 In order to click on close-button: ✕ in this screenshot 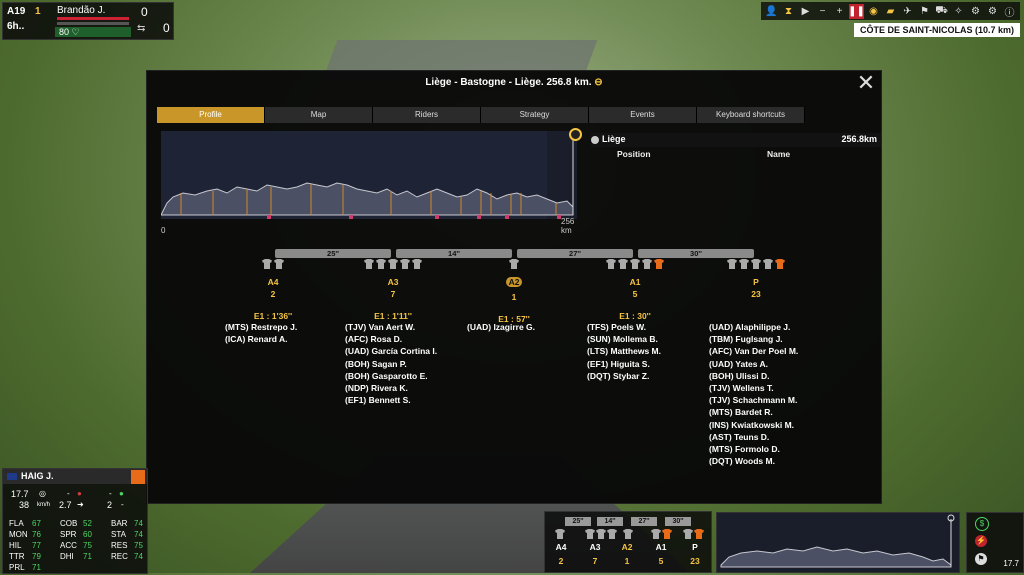, I will do `click(866, 83)`.